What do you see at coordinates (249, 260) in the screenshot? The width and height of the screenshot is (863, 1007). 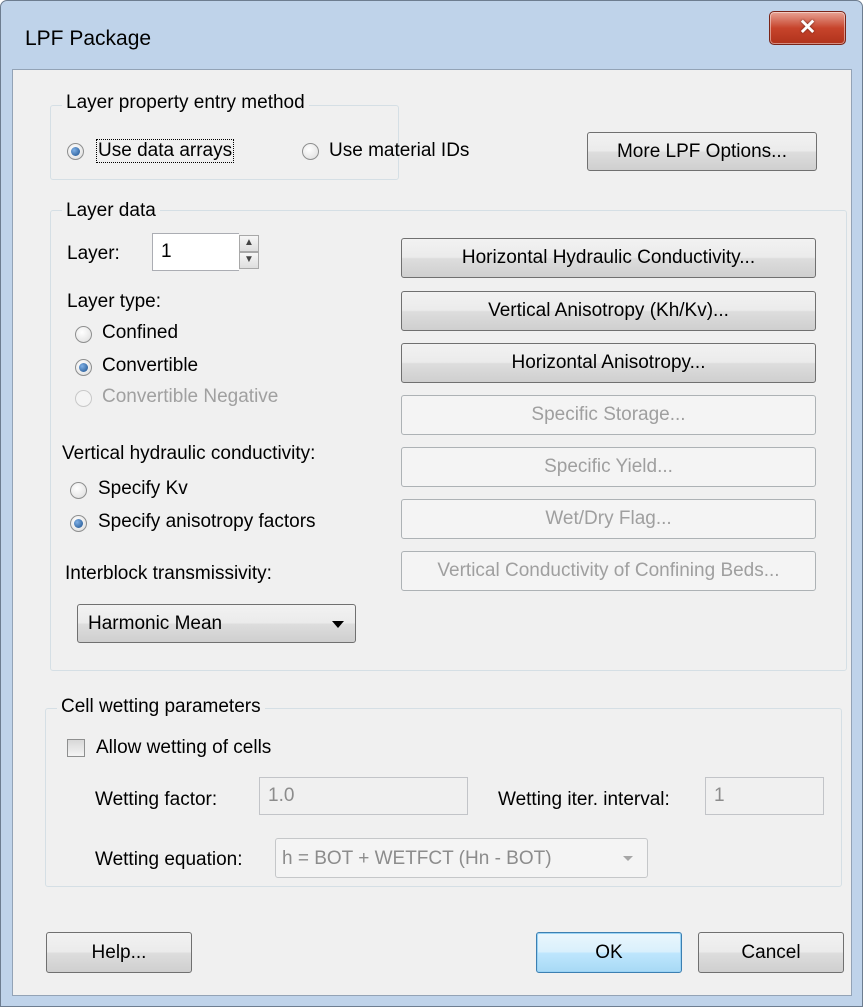 I see `layer-spin-down: ▼` at bounding box center [249, 260].